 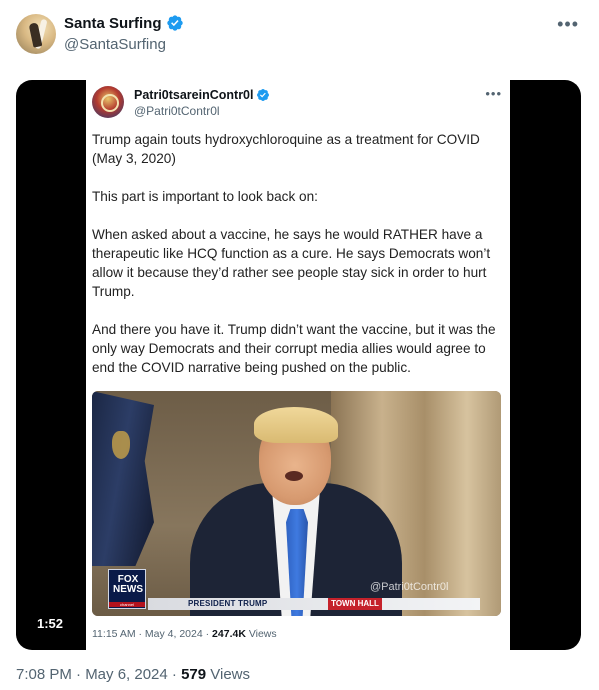 I want to click on embedded-post-meta: 11:15 AM · May 4, 2024 · 247.4K Views, so click(x=184, y=634).